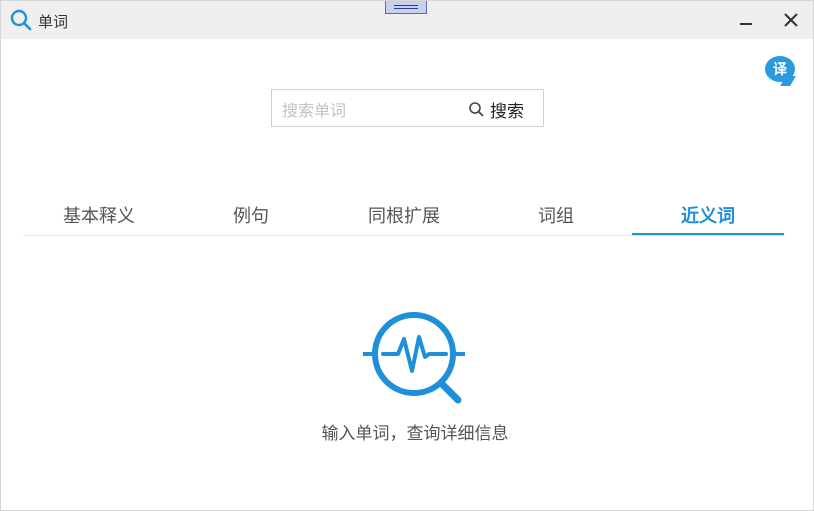 The width and height of the screenshot is (814, 511). What do you see at coordinates (415, 434) in the screenshot?
I see `empty-state-message: 输入单词，查询详细信息` at bounding box center [415, 434].